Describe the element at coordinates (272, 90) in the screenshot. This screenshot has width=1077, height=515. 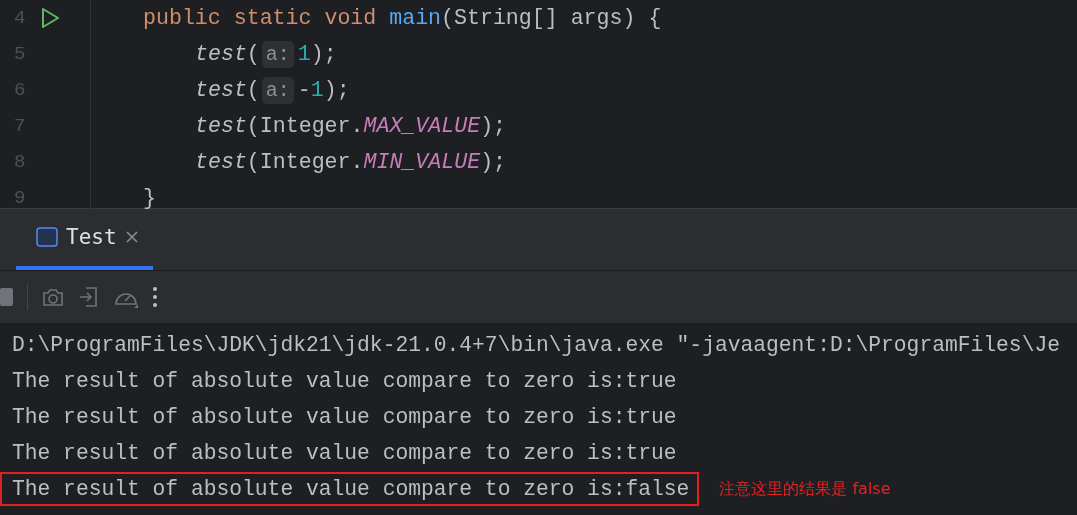
I see `code-line: test( a: -1);` at that location.